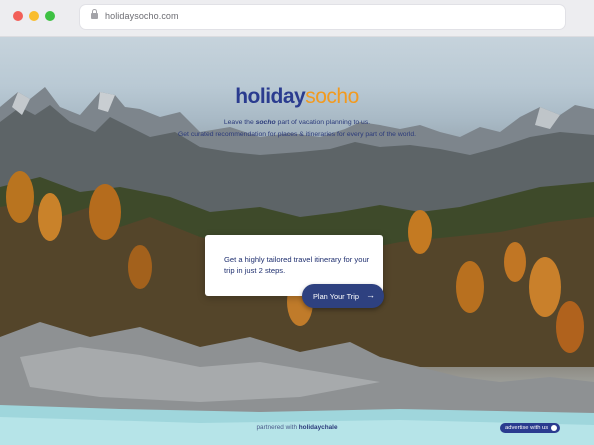 Image resolution: width=594 pixels, height=445 pixels. Describe the element at coordinates (370, 295) in the screenshot. I see `arrow-right-icon: →` at that location.